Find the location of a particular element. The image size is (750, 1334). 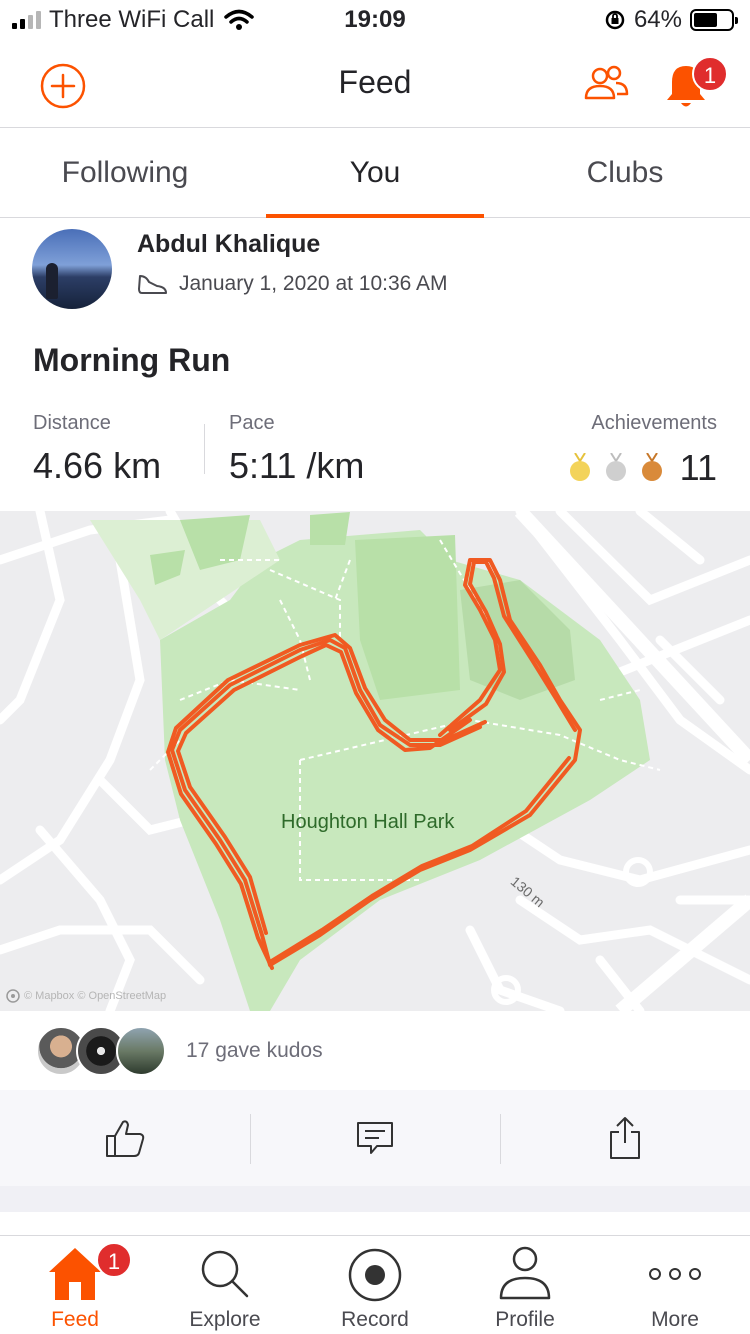

nav-record: Record is located at coordinates (375, 1285).